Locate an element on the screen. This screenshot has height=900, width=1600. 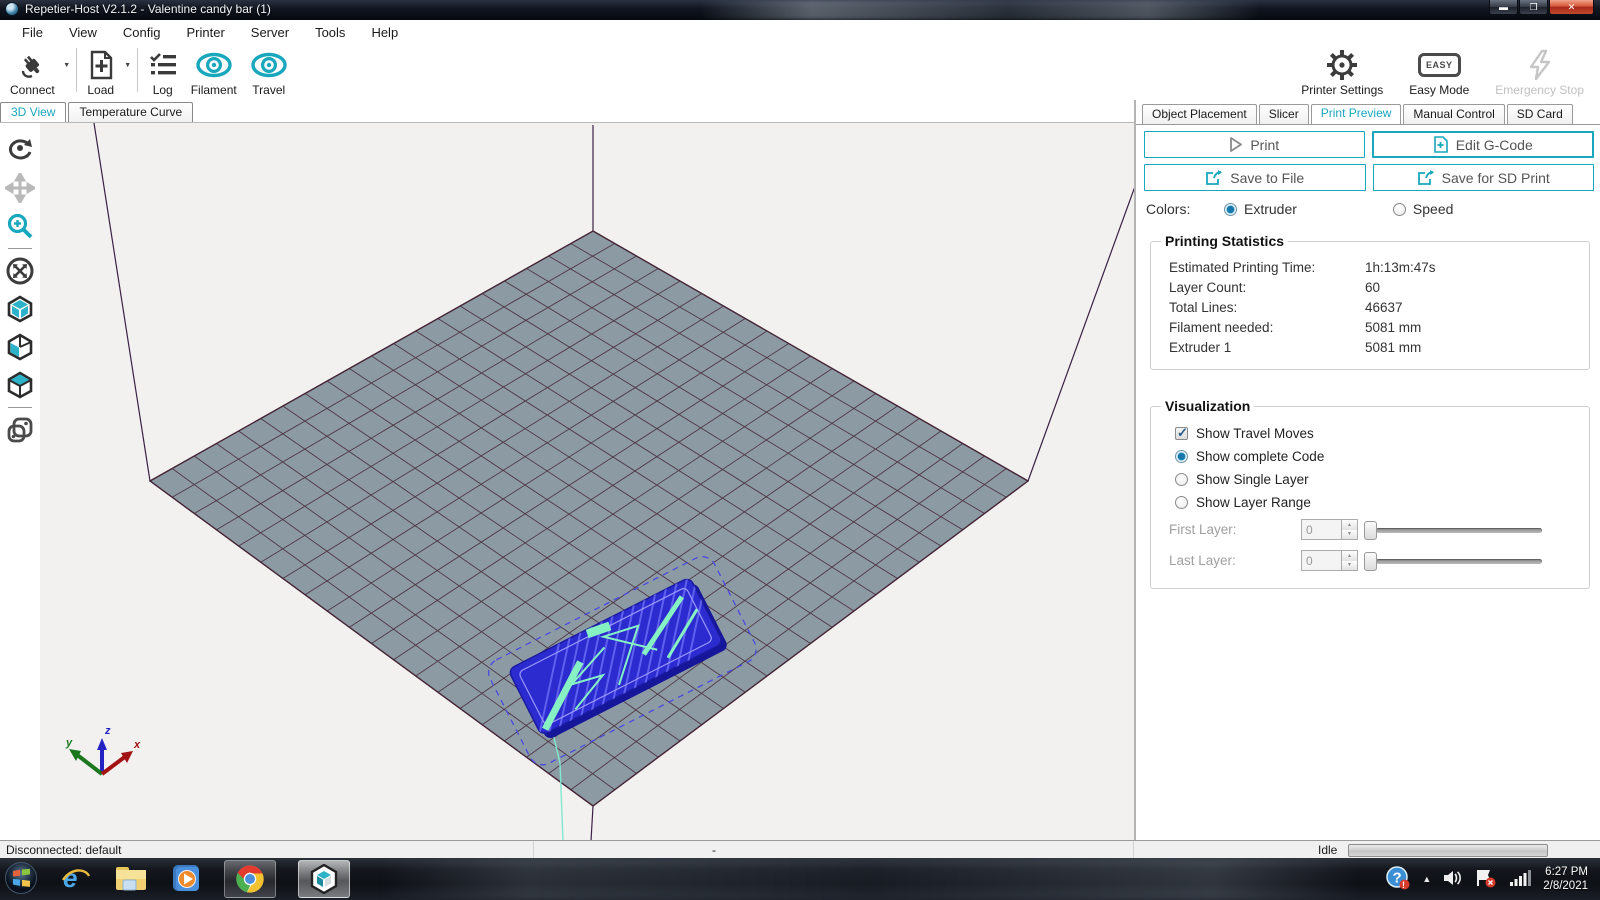
travel-eye-icon is located at coordinates (269, 65).